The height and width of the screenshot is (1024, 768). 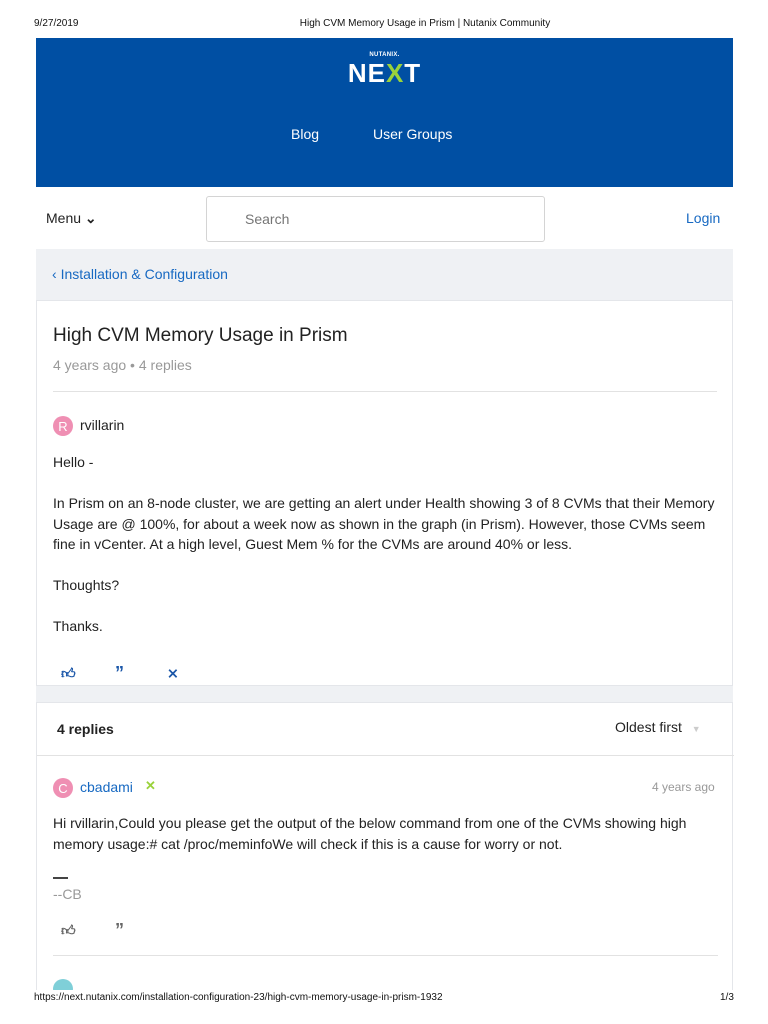 I want to click on replies-count: 4 replies, so click(x=85, y=729).